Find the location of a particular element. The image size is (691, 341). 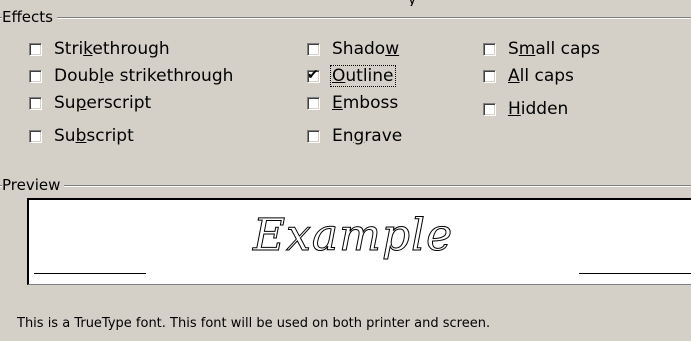

strikethrough-checkbox: Strikethrough is located at coordinates (100, 49).